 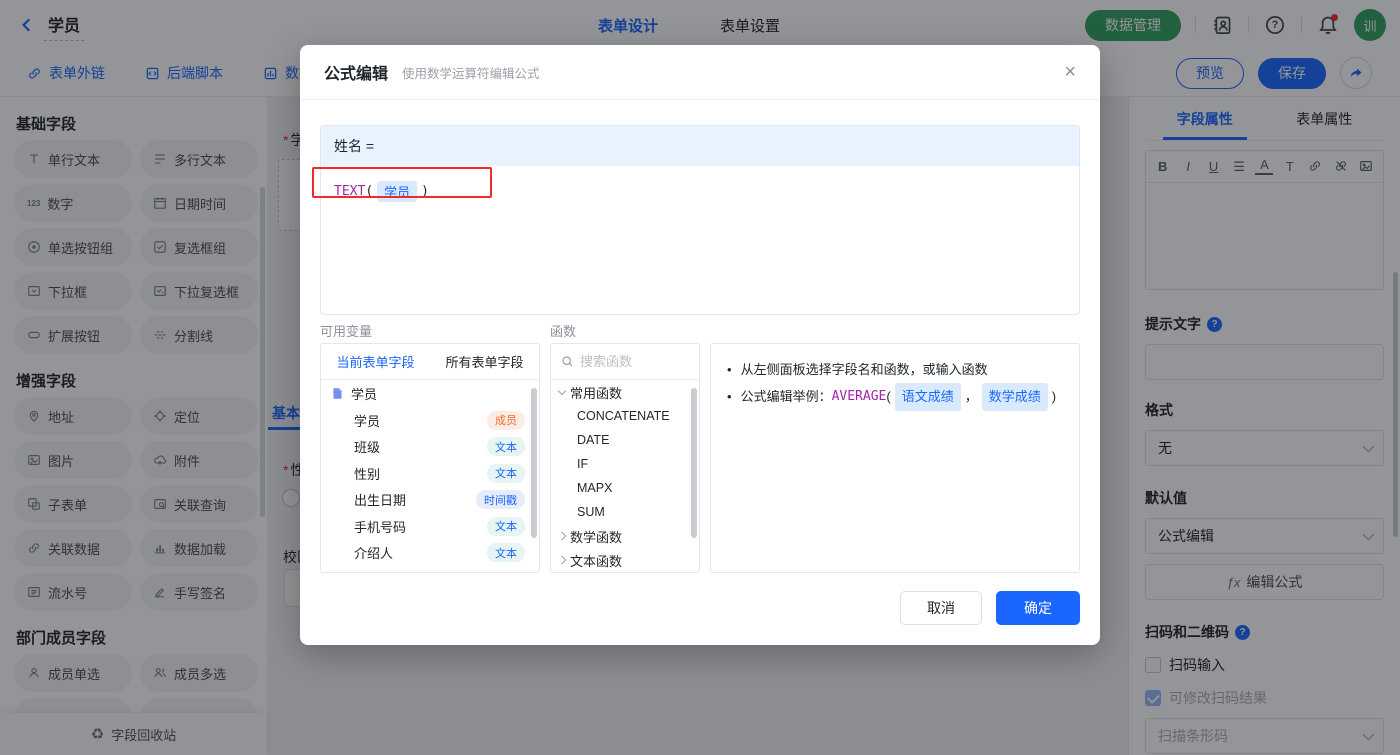 What do you see at coordinates (941, 608) in the screenshot?
I see `cancel-button: 取消` at bounding box center [941, 608].